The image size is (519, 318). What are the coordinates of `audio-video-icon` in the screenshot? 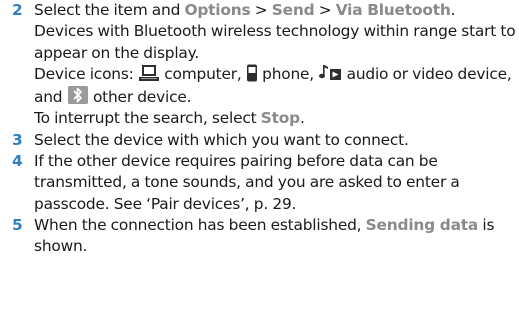 It's located at (330, 73).